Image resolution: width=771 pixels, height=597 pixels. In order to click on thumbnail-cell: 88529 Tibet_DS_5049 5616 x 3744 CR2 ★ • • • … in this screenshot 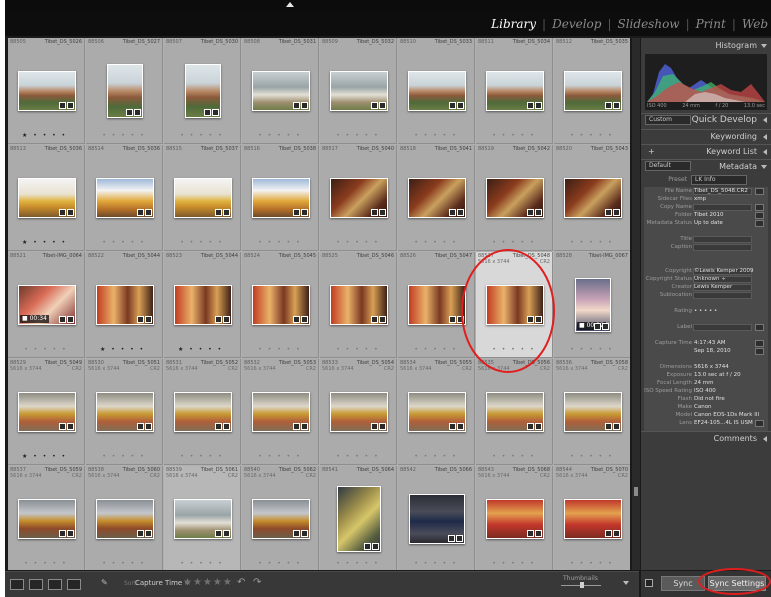, I will do `click(46, 412)`.